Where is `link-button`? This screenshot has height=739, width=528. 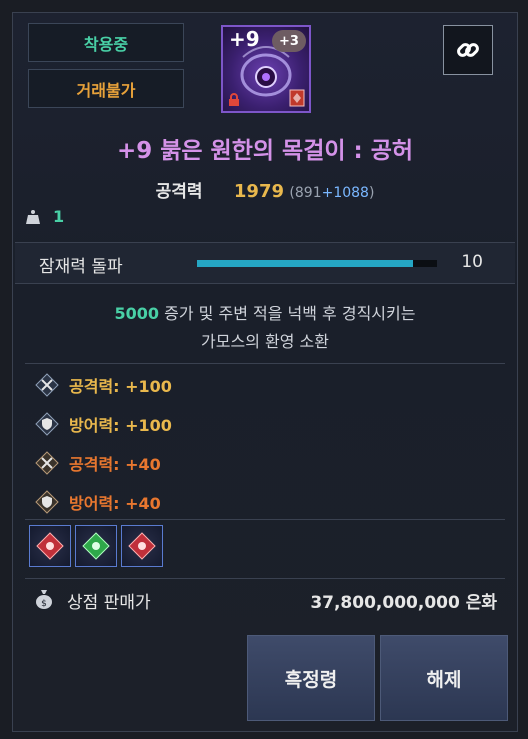
link-button is located at coordinates (468, 50).